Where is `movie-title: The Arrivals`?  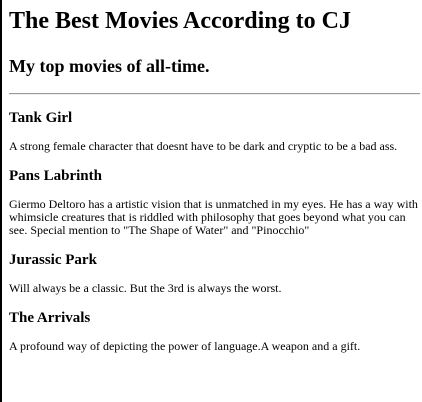 movie-title: The Arrivals is located at coordinates (50, 318).